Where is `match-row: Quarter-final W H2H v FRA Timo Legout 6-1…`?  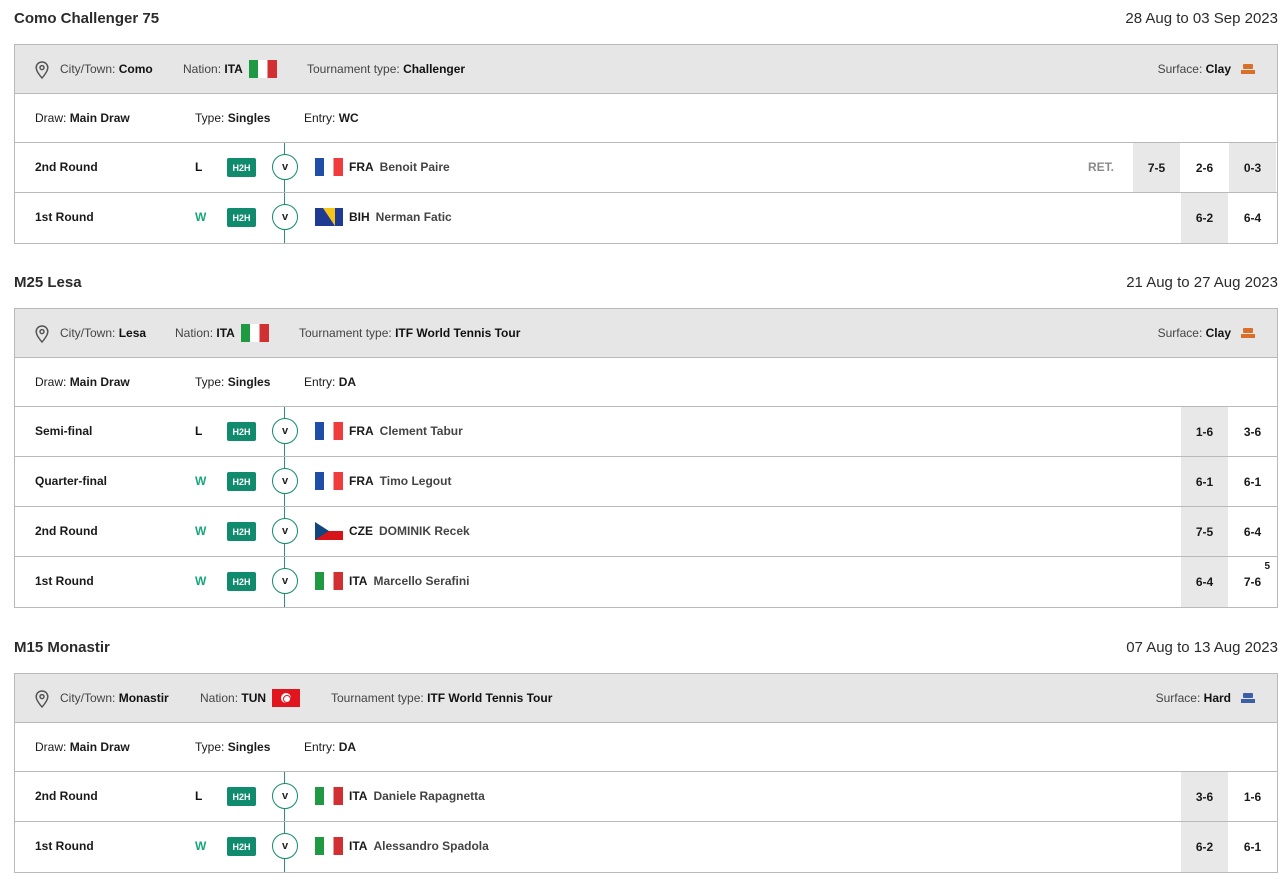
match-row: Quarter-final W H2H v FRA Timo Legout 6-1… is located at coordinates (646, 482).